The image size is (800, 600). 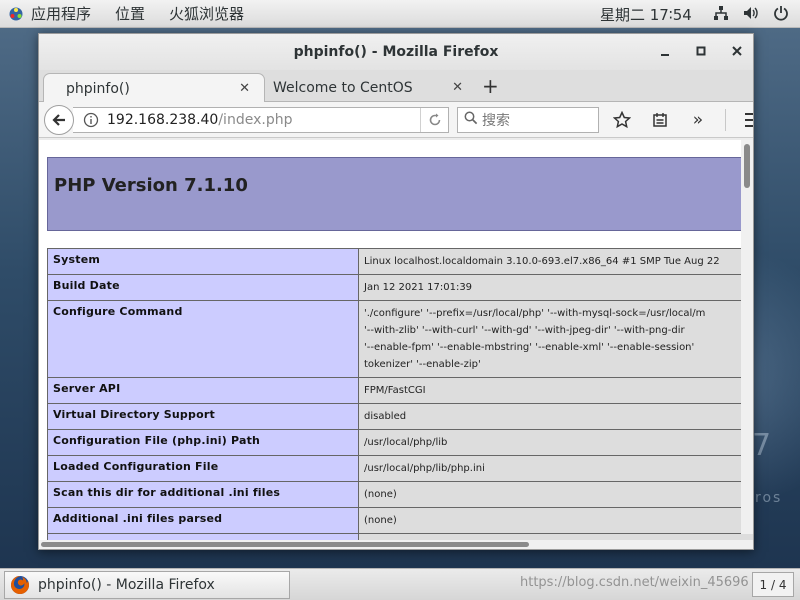 I want to click on bookmark-star-icon, so click(x=622, y=120).